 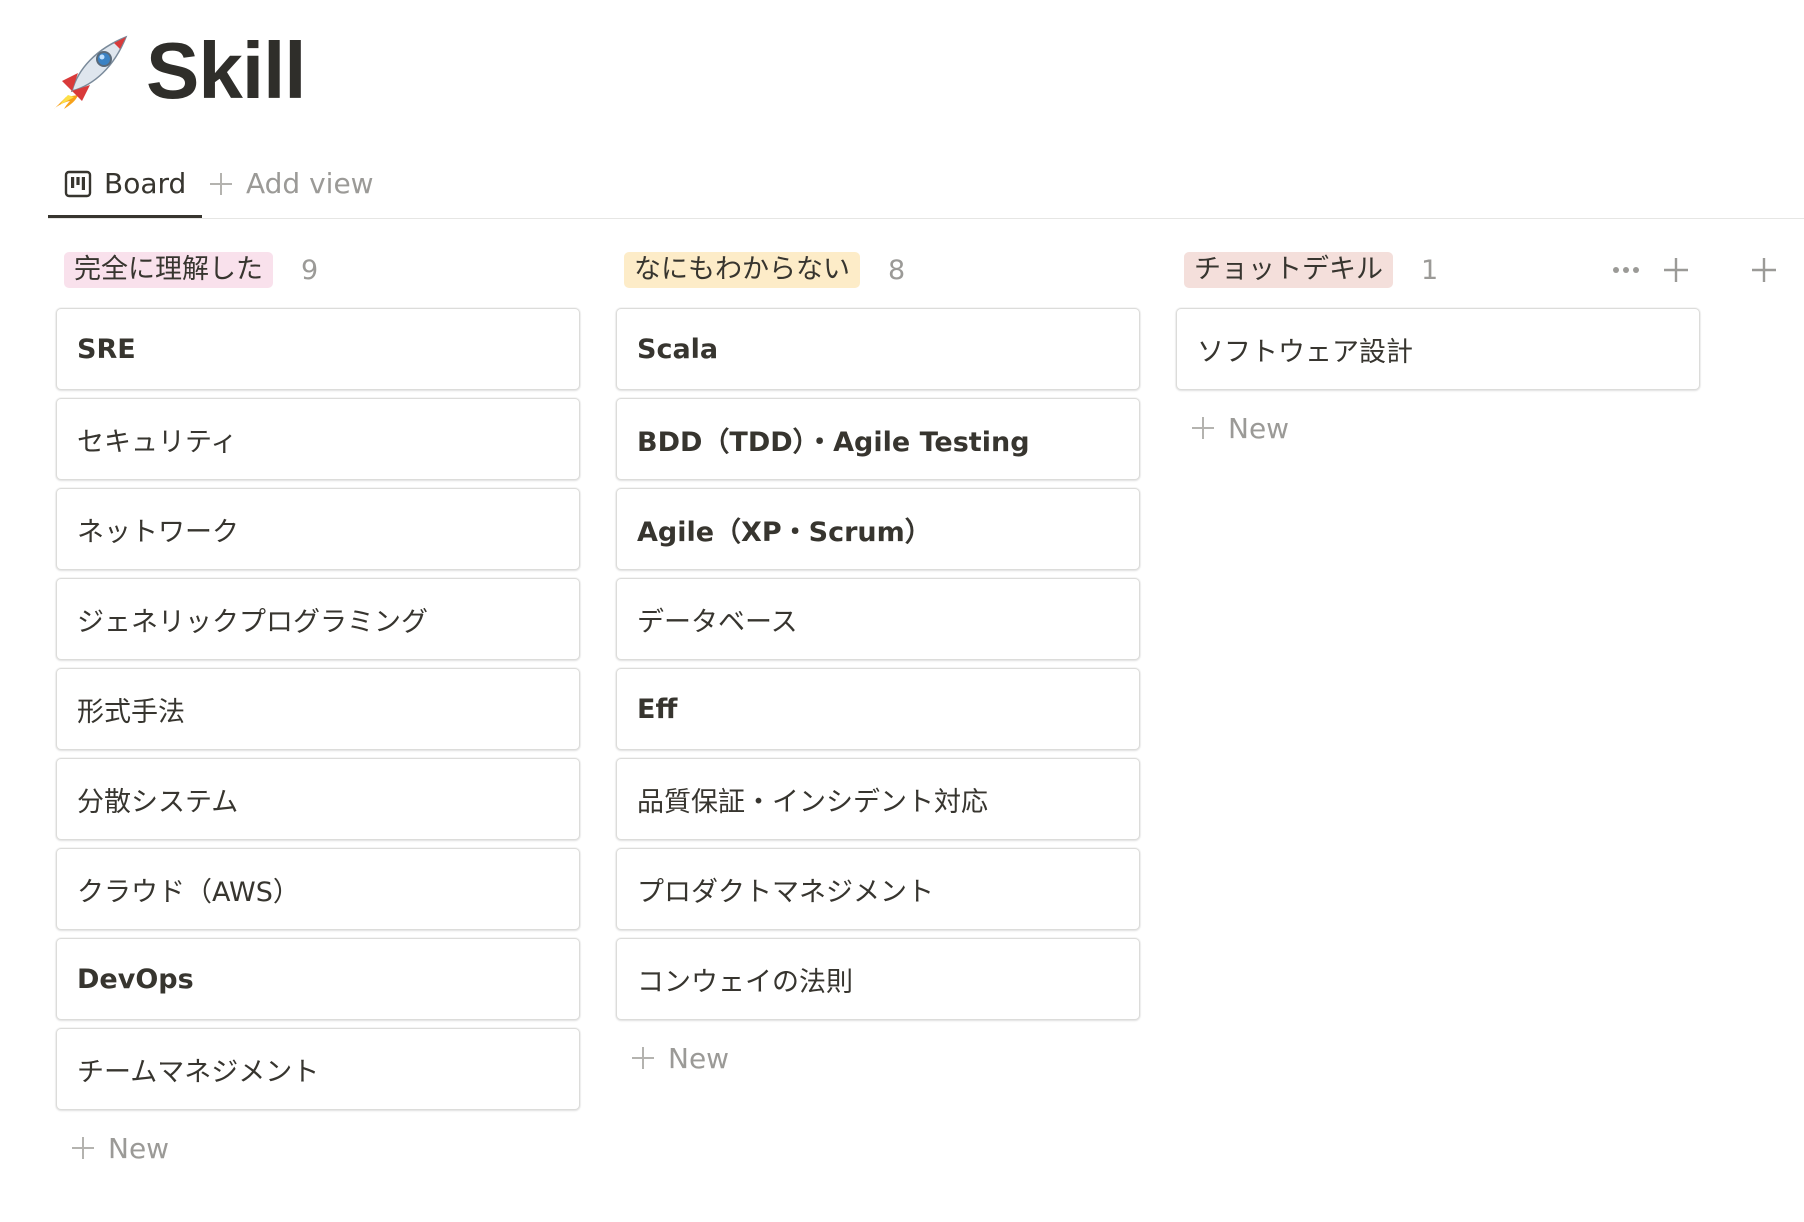 What do you see at coordinates (897, 270) in the screenshot?
I see `column-count: 8` at bounding box center [897, 270].